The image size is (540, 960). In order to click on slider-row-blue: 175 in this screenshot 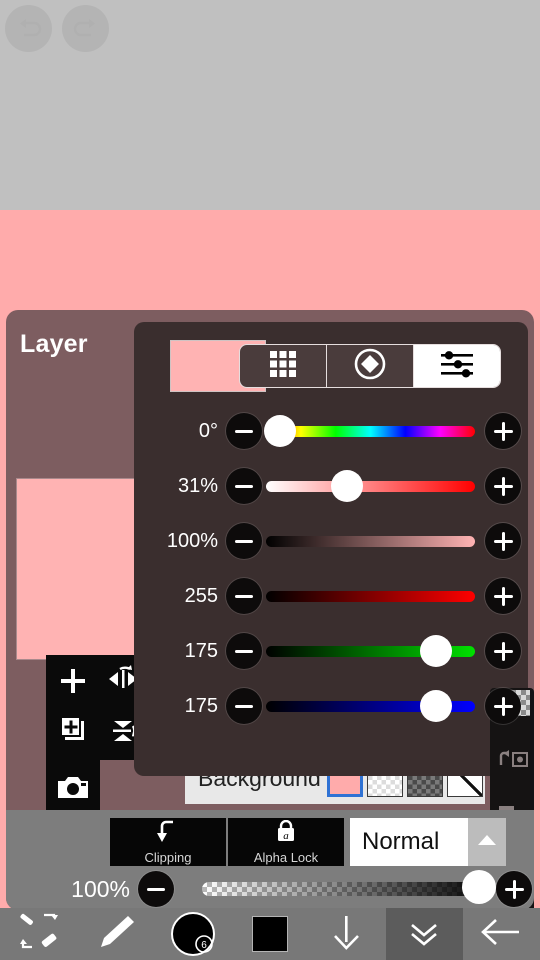, I will do `click(331, 706)`.